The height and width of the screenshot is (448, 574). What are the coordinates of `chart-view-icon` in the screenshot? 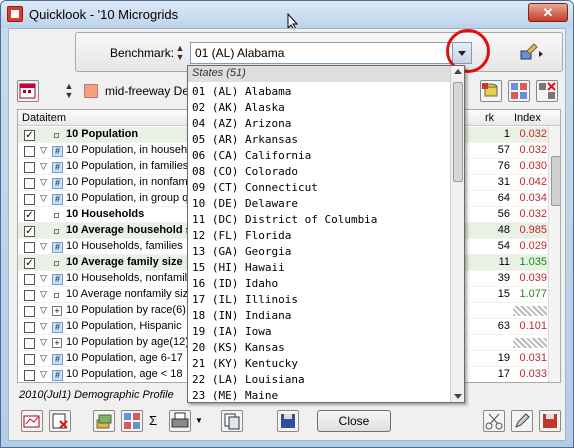 It's located at (32, 421).